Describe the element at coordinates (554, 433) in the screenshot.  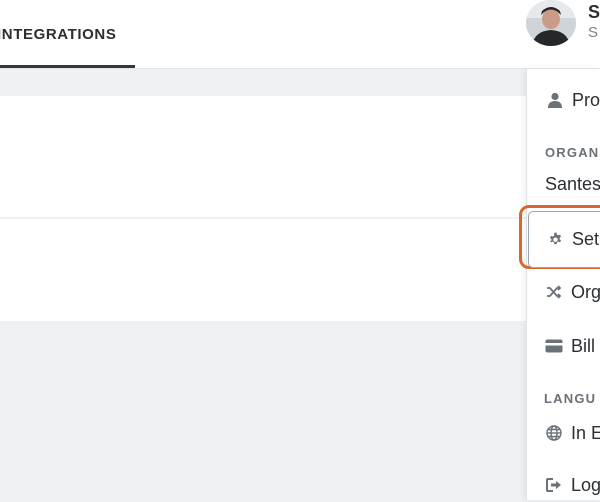
I see `globe-icon` at that location.